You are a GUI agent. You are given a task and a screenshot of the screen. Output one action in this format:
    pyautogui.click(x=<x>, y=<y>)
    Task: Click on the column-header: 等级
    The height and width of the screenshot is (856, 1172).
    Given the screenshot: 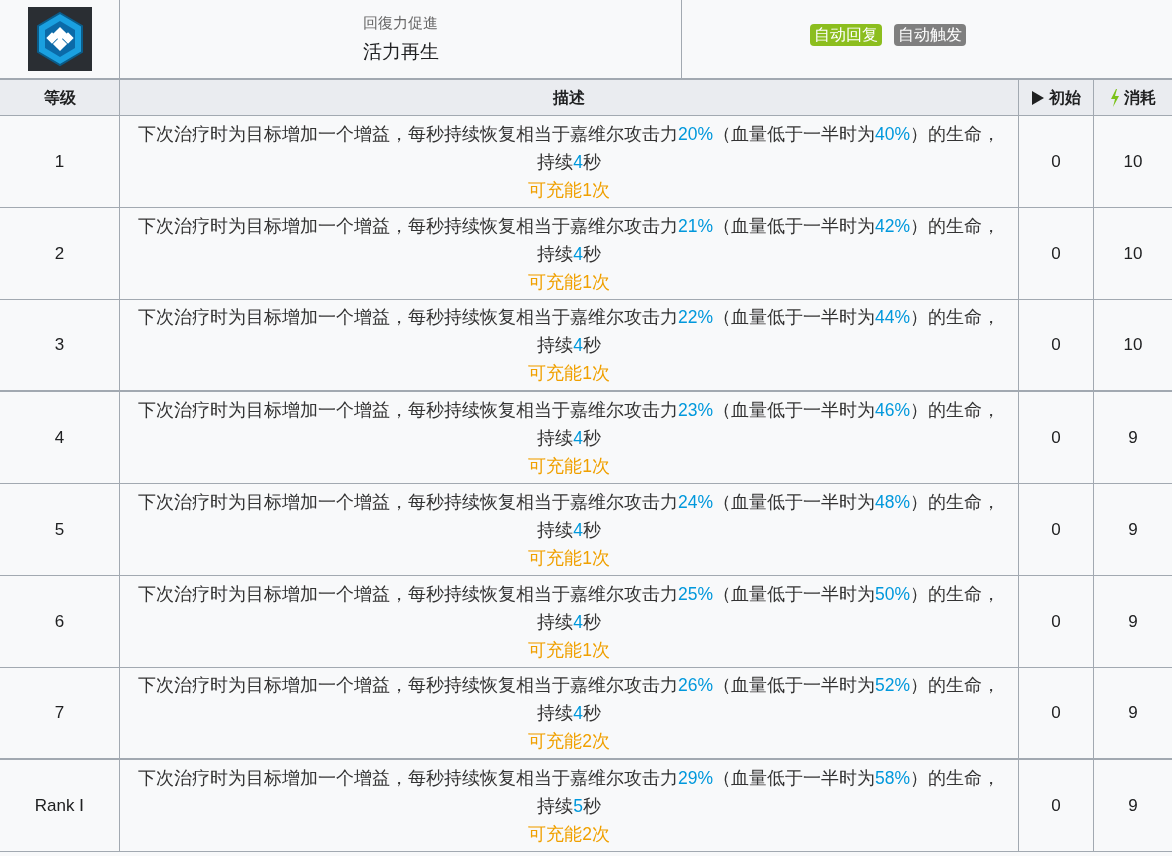 What is the action you would take?
    pyautogui.click(x=59, y=97)
    